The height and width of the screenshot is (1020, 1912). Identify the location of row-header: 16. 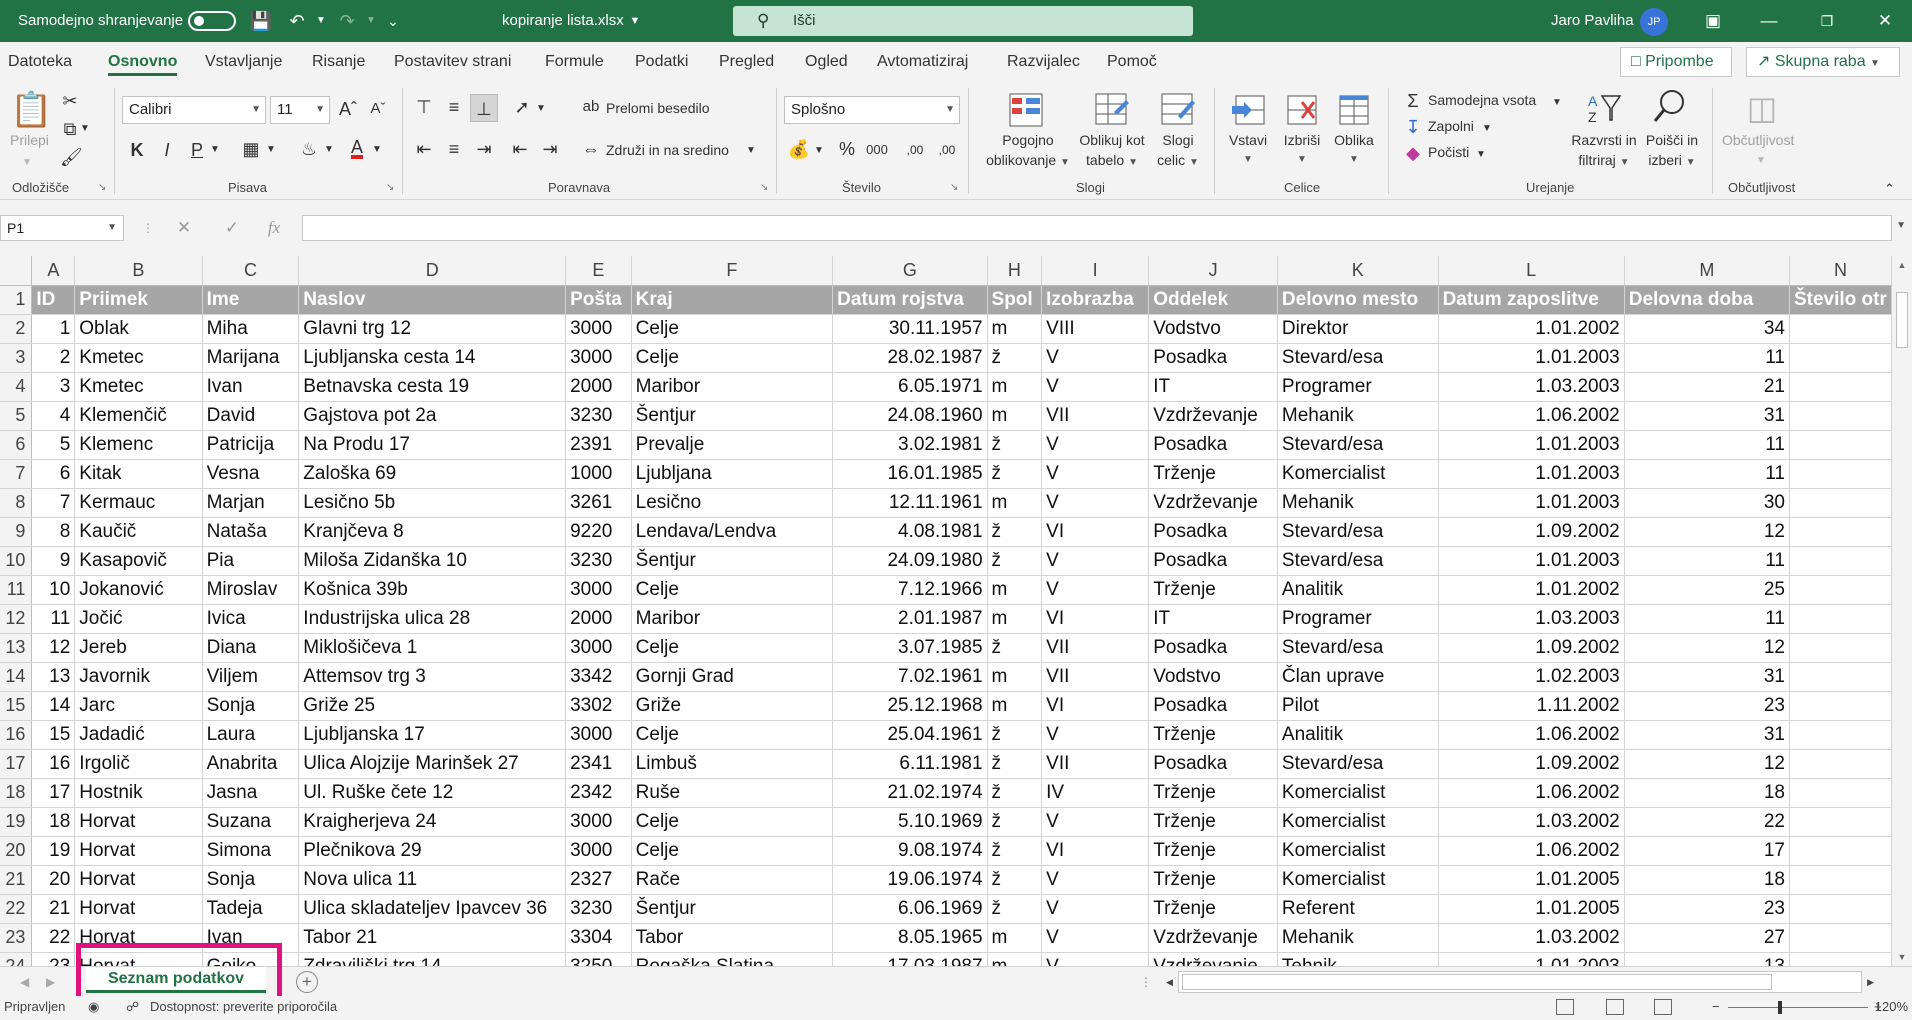
(16, 735).